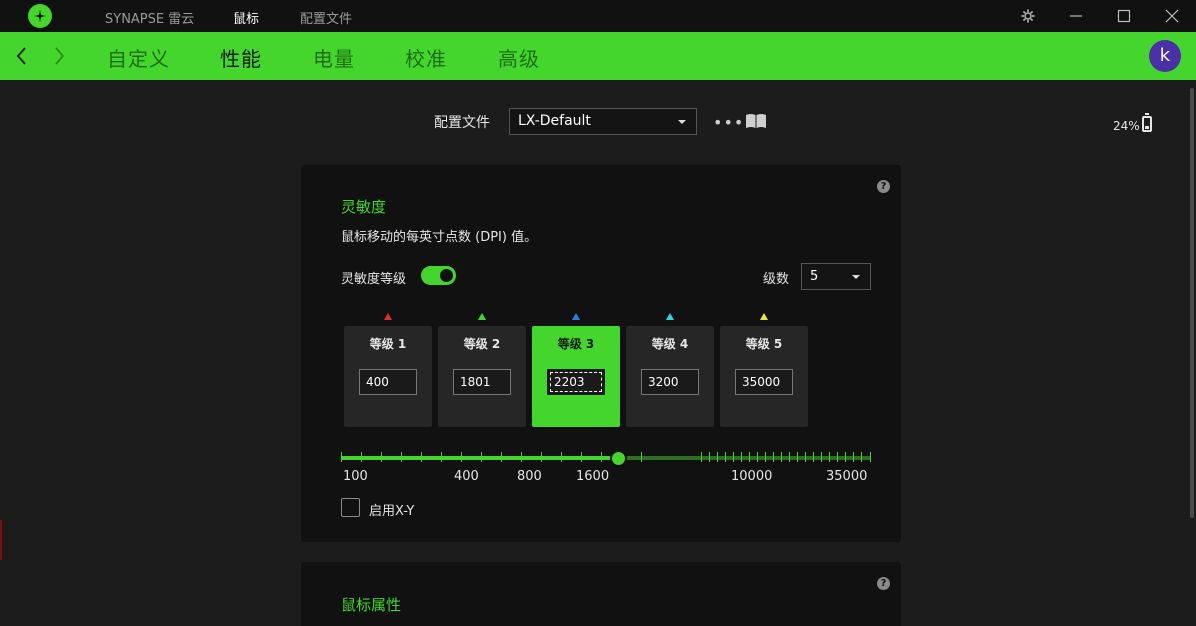  What do you see at coordinates (482, 344) in the screenshot?
I see `stage-2-name: 等级 2` at bounding box center [482, 344].